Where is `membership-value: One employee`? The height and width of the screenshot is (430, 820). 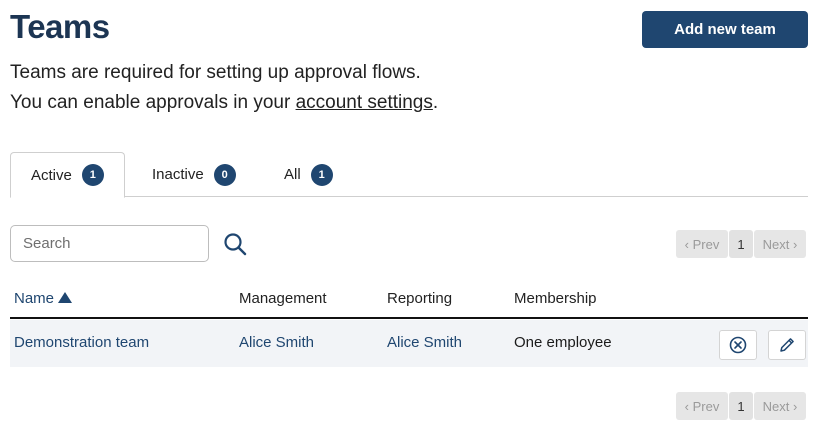 membership-value: One employee is located at coordinates (563, 342).